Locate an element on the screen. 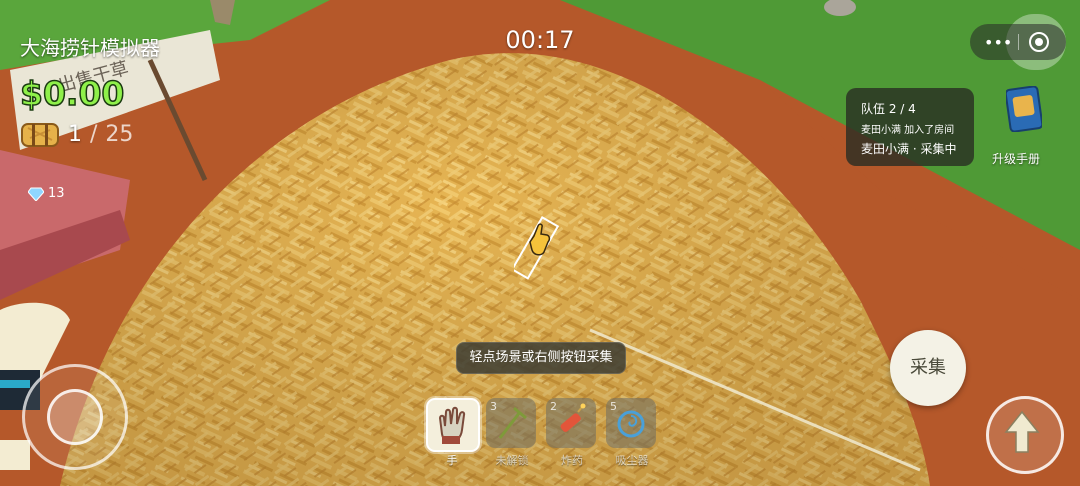 This screenshot has width=1080, height=486. arrow-up-icon is located at coordinates (1022, 431).